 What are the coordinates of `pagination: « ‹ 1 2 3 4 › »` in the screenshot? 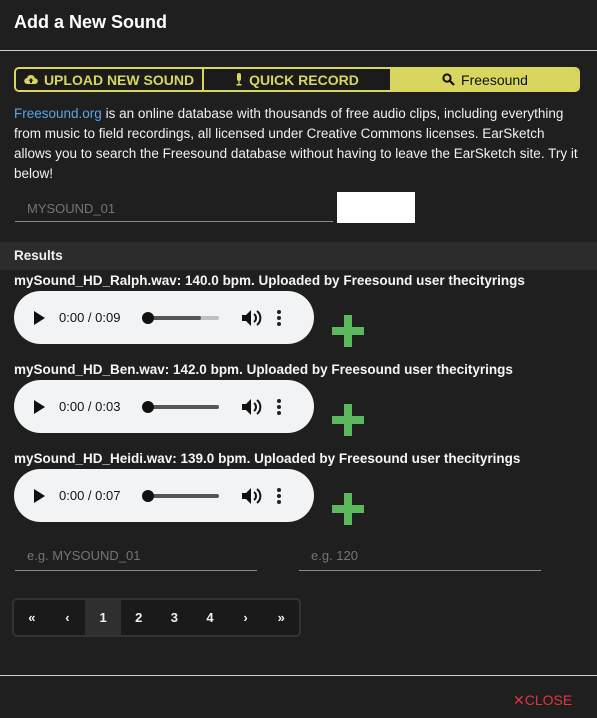 It's located at (156, 617).